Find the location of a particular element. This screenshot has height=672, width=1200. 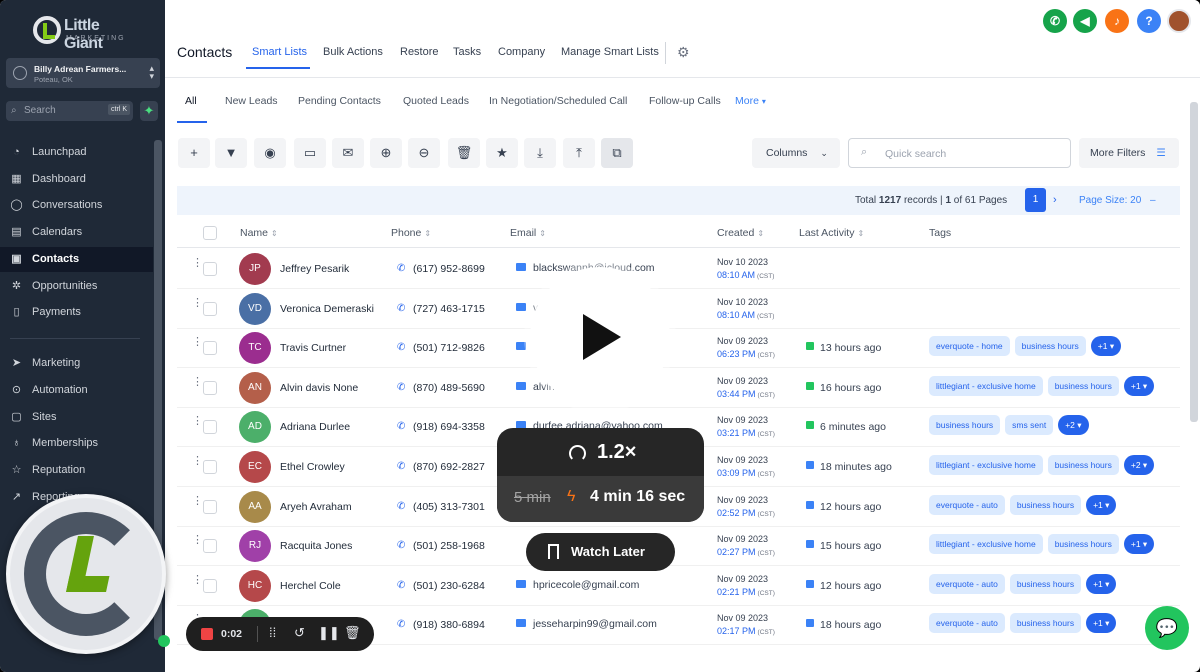

sidebar-item-reputation: ☆ Reputation is located at coordinates (76, 470).